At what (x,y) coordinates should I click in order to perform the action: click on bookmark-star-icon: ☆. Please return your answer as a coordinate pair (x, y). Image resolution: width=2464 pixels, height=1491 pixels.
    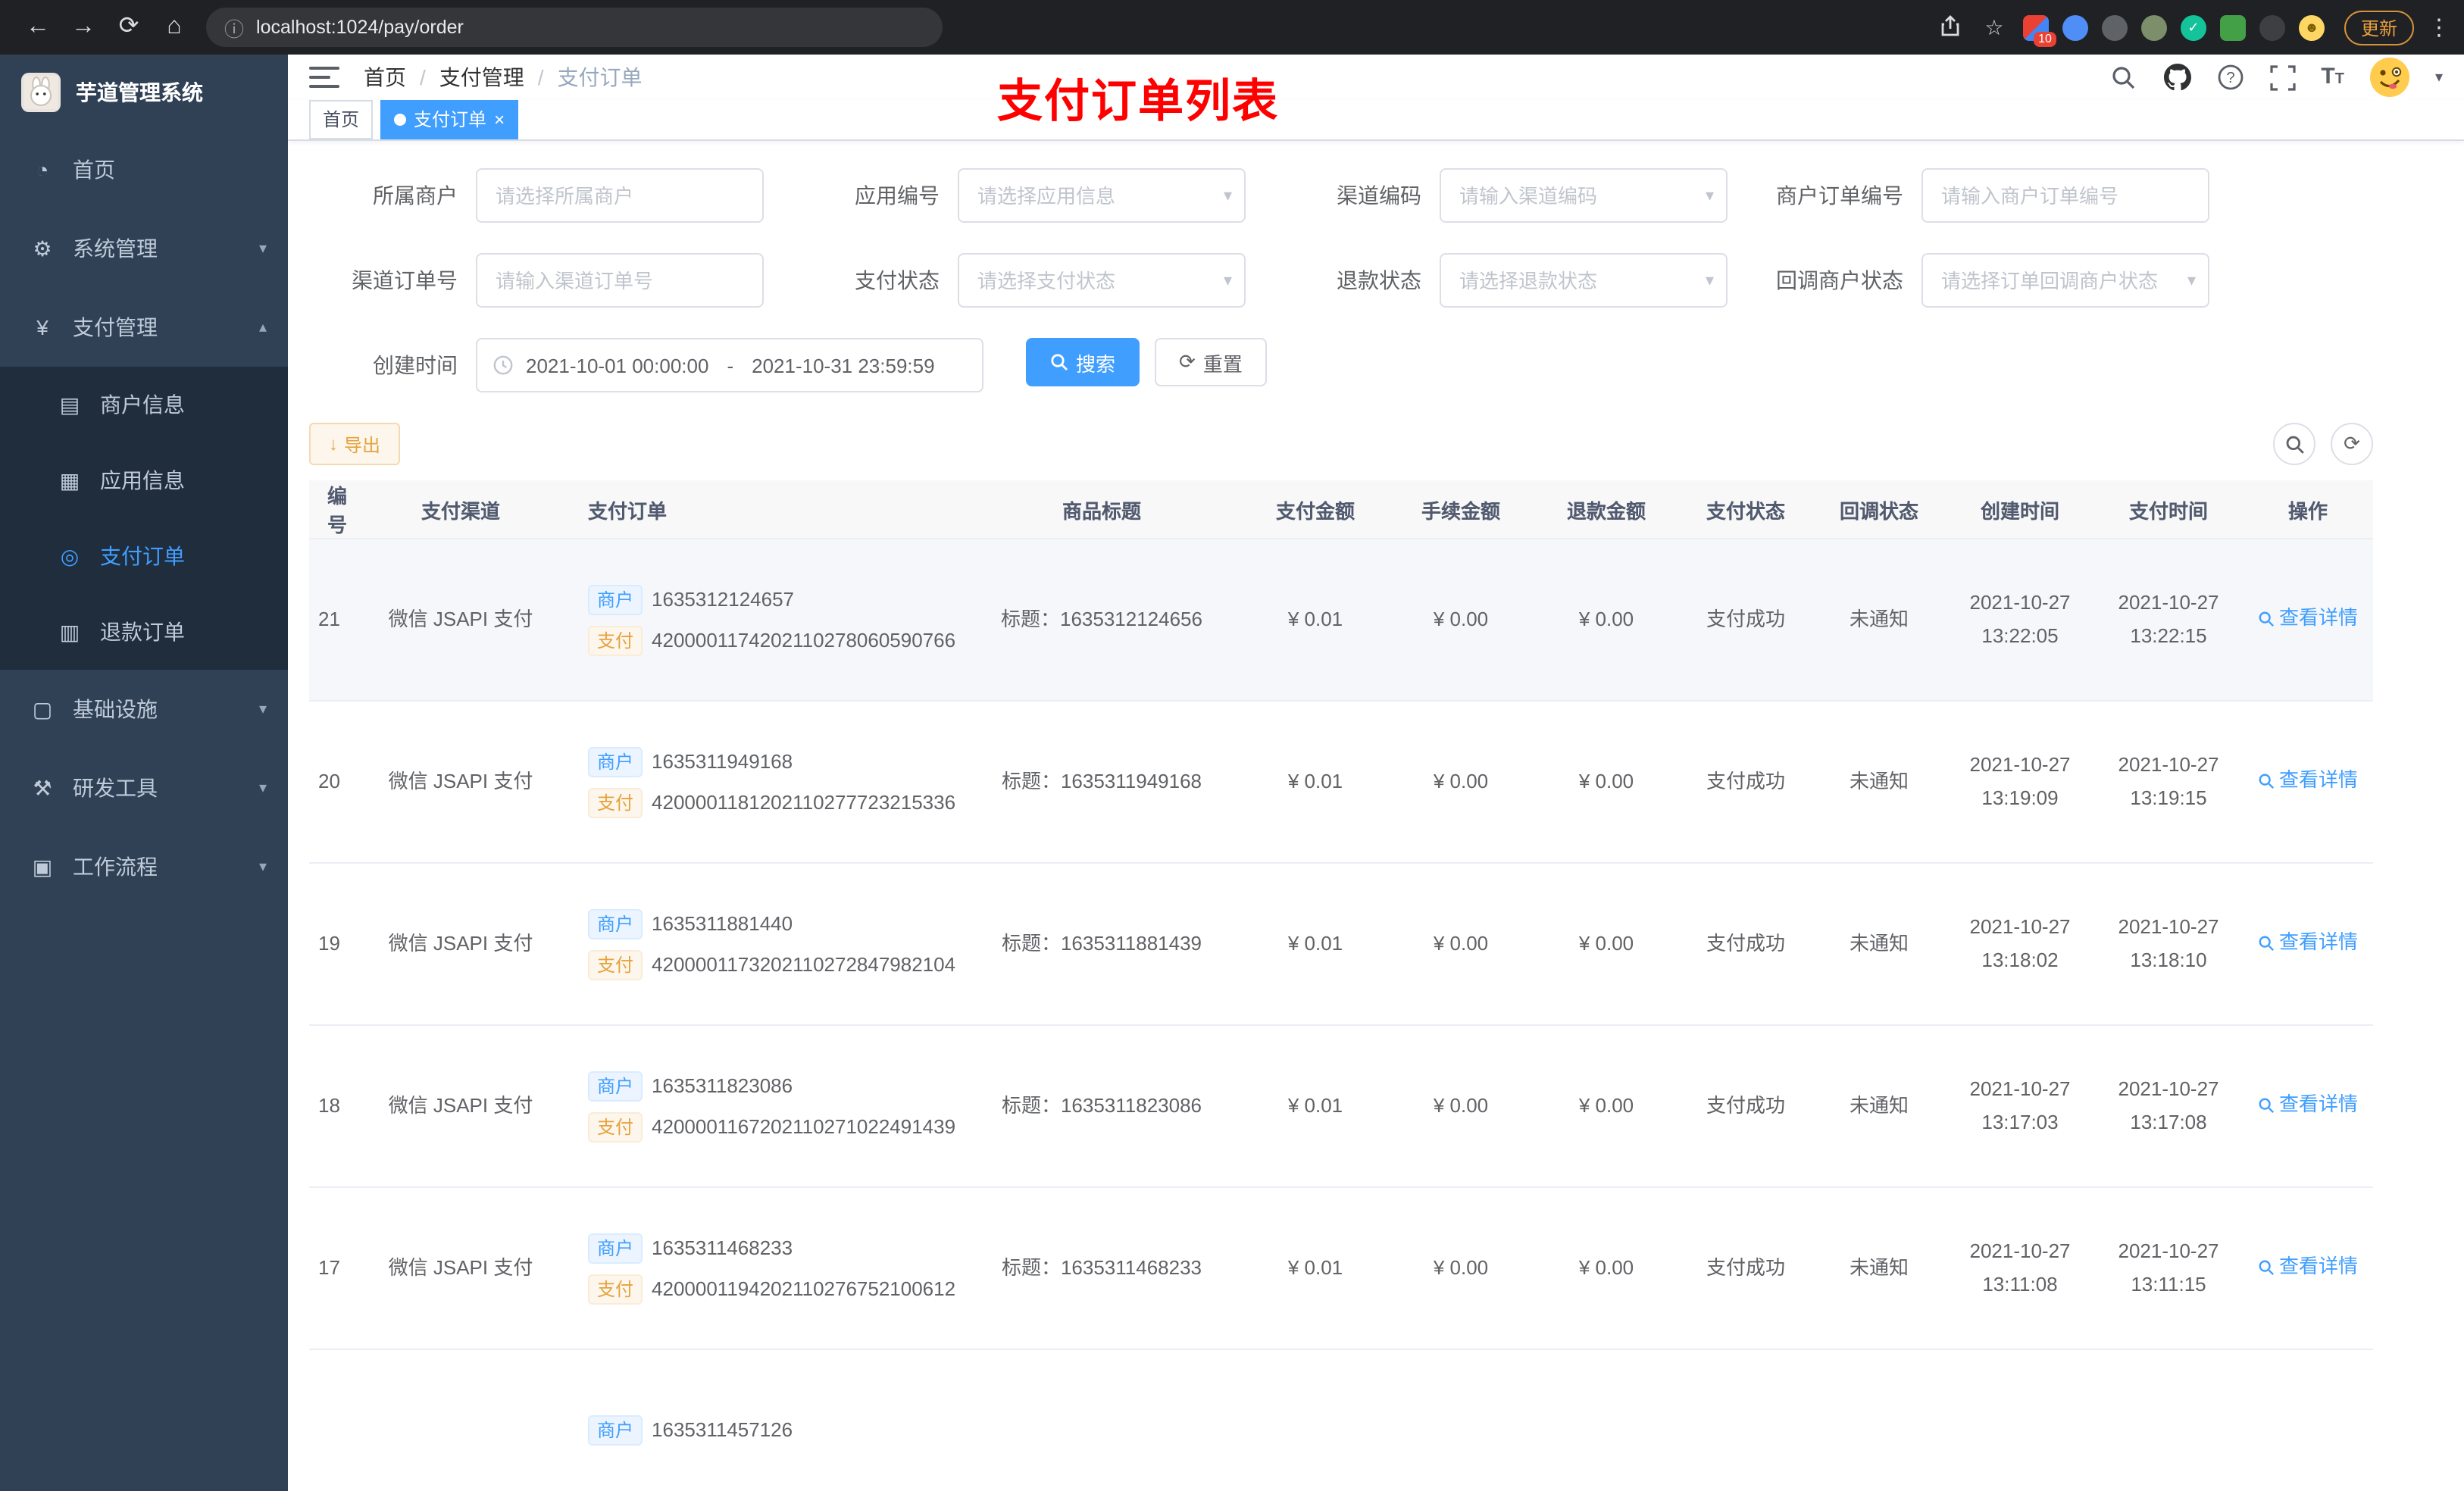
    Looking at the image, I should click on (1994, 27).